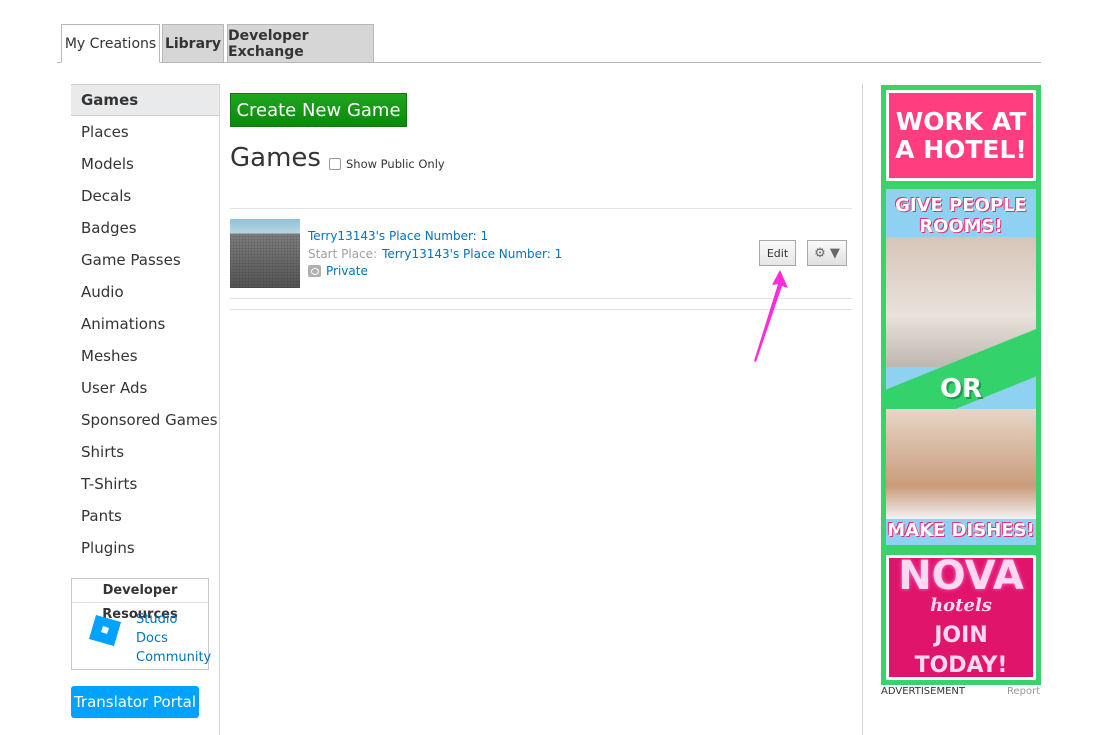 This screenshot has height=735, width=1097. What do you see at coordinates (145, 484) in the screenshot?
I see `sidebar-item-t-shirts: T-Shirts` at bounding box center [145, 484].